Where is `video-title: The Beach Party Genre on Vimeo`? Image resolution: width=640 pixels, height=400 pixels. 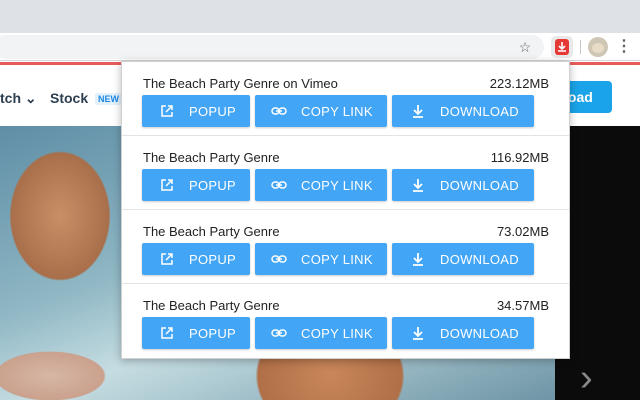
video-title: The Beach Party Genre on Vimeo is located at coordinates (240, 83).